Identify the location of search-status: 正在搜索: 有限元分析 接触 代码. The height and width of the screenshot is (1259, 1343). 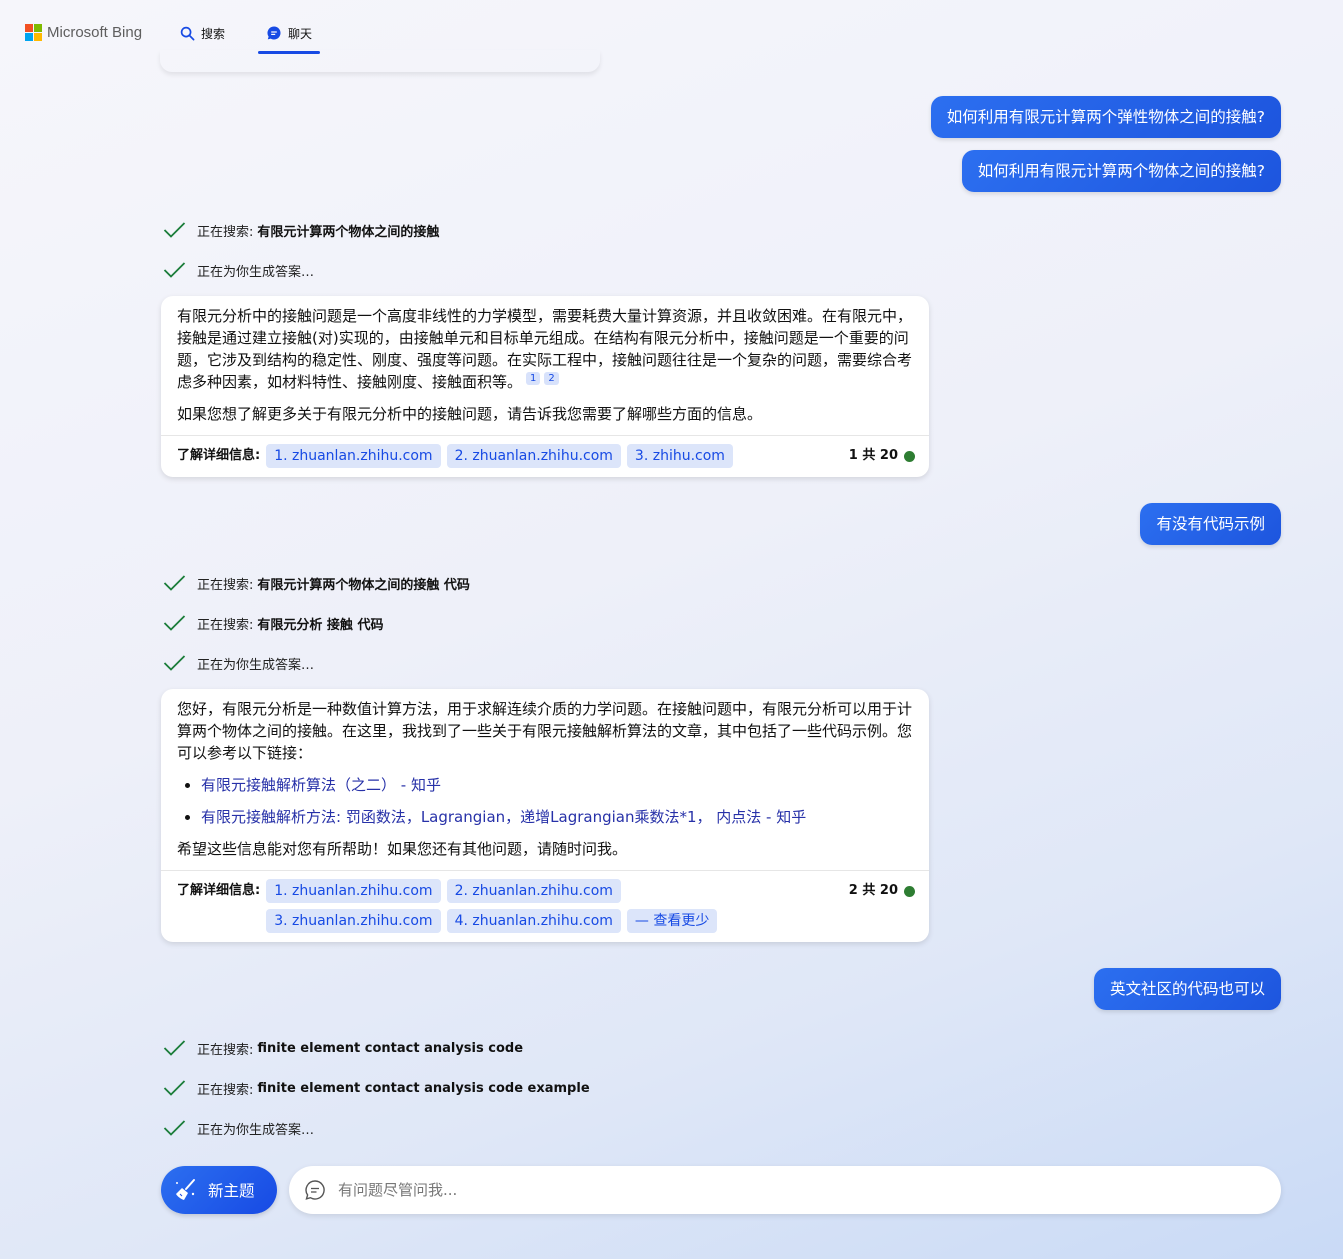
(273, 623).